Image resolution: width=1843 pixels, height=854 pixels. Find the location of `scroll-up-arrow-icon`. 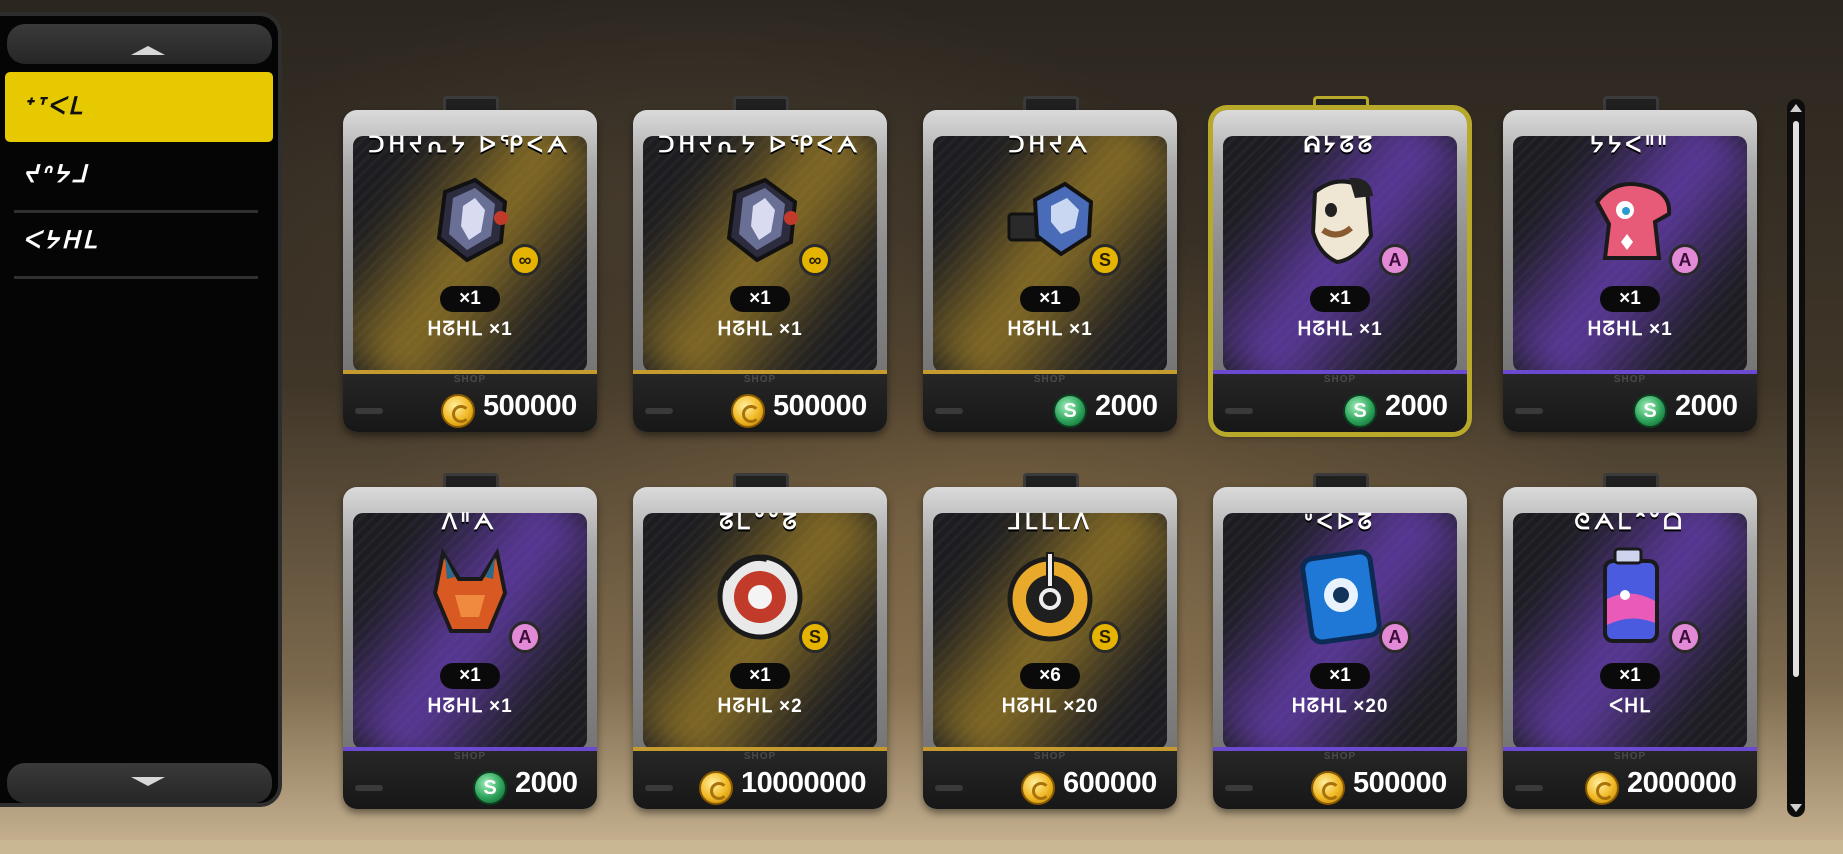

scroll-up-arrow-icon is located at coordinates (1796, 108).